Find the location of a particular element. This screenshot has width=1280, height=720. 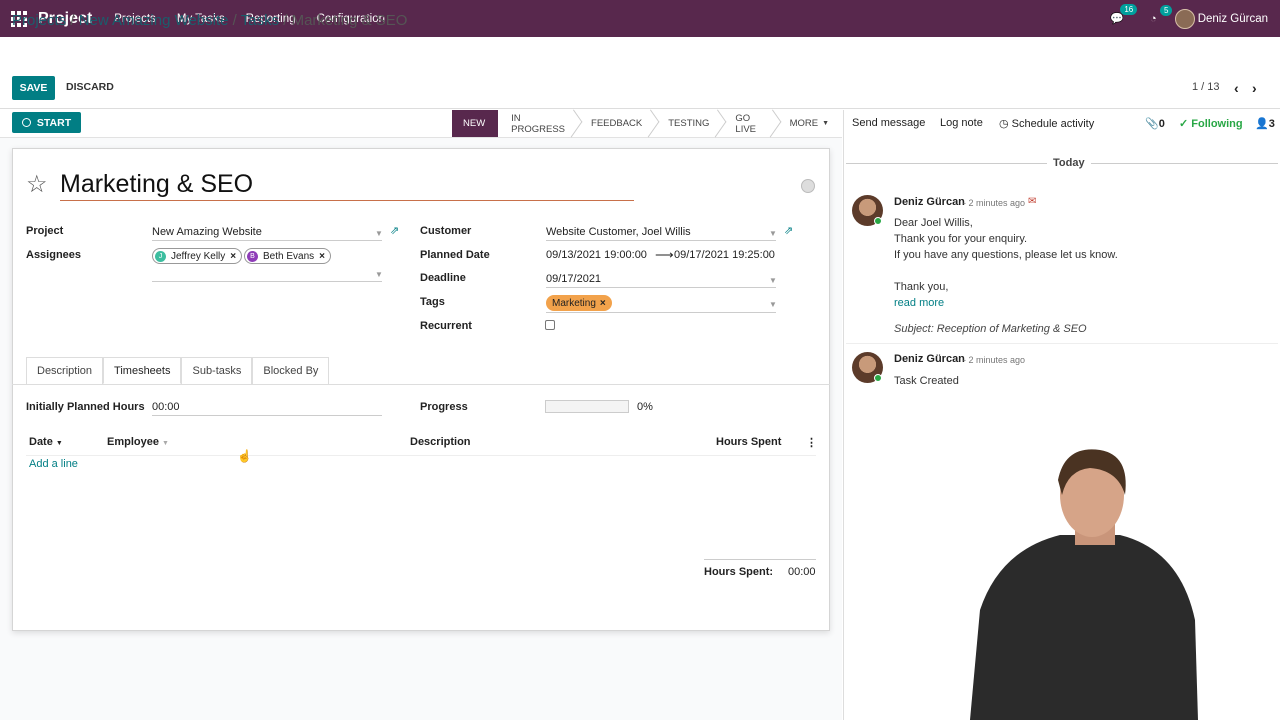

user-icon: 👤 is located at coordinates (1262, 124).